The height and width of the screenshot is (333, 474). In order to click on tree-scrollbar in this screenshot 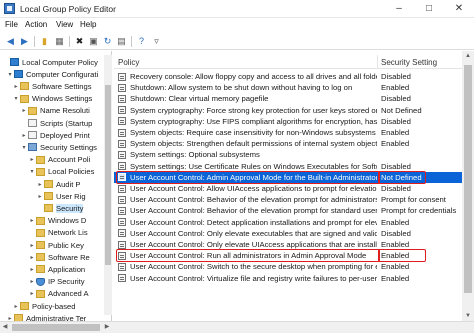, I will do `click(108, 185)`.